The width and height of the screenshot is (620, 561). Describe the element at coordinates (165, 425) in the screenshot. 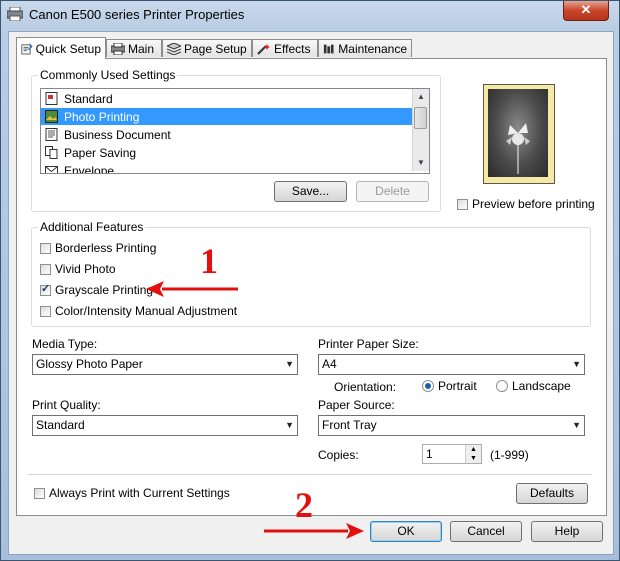

I see `print-quality-select: Standard ▼` at that location.